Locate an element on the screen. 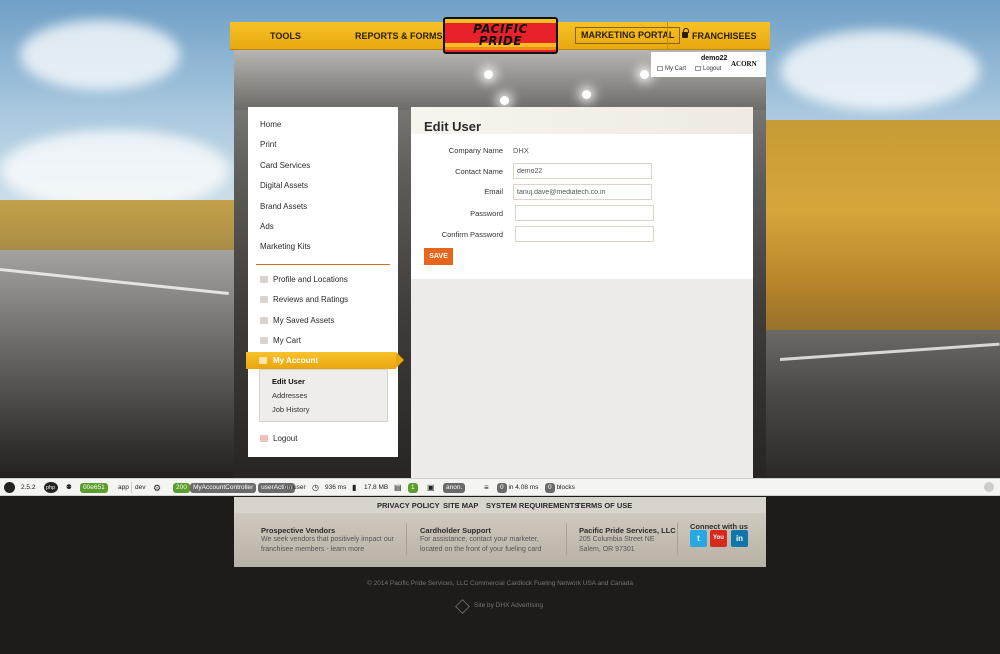  env-label: dev is located at coordinates (140, 487).